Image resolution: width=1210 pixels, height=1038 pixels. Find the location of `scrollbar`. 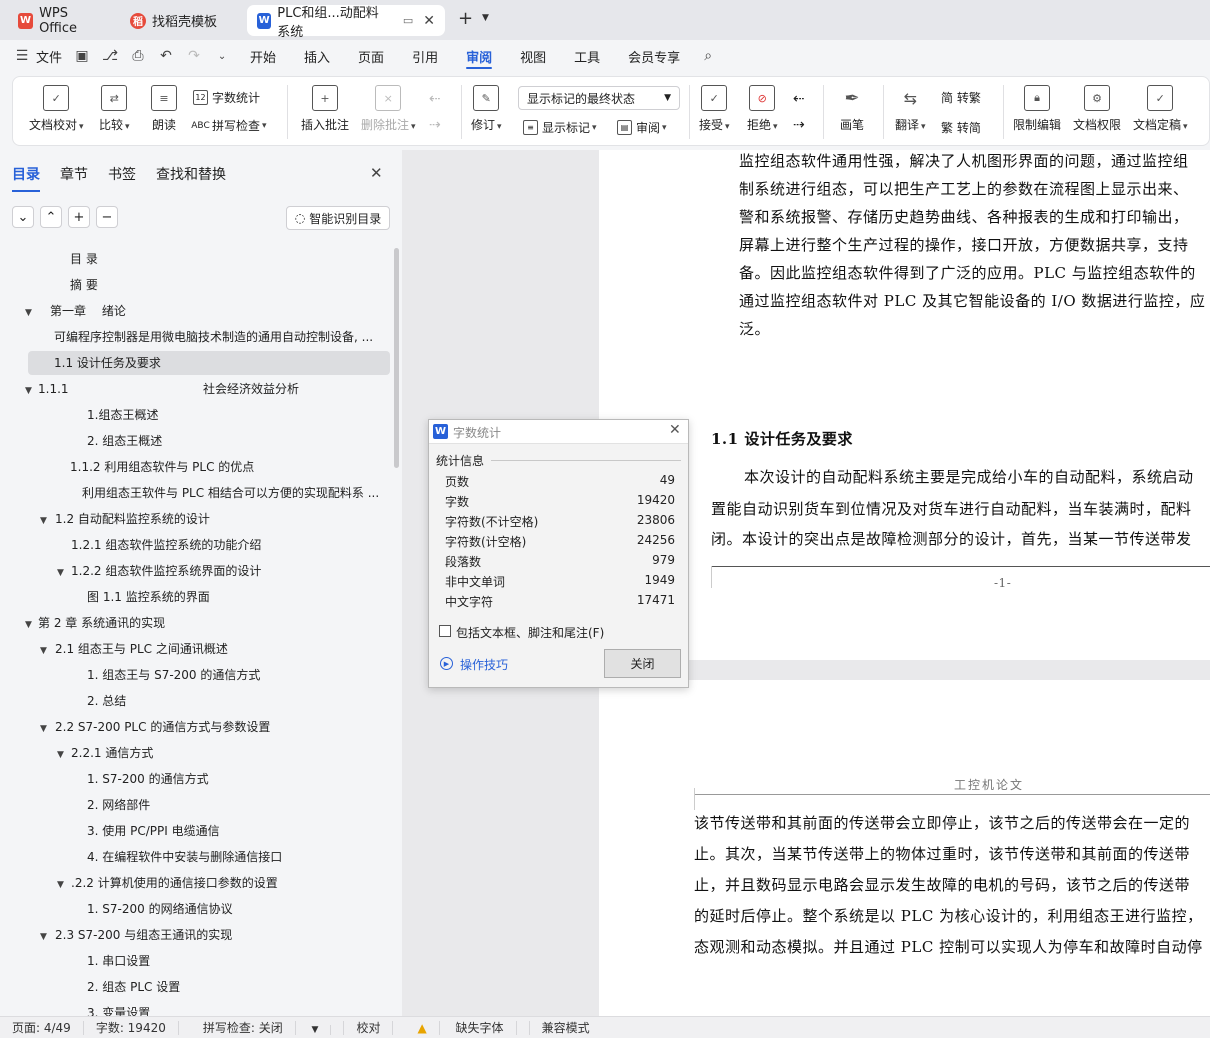

scrollbar is located at coordinates (396, 358).